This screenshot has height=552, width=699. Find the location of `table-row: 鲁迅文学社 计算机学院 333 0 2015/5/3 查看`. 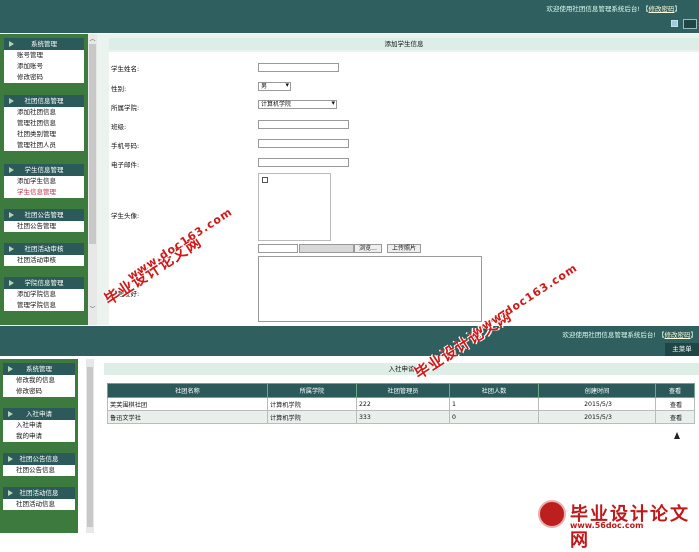

table-row: 鲁迅文学社 计算机学院 333 0 2015/5/3 查看 is located at coordinates (401, 417).